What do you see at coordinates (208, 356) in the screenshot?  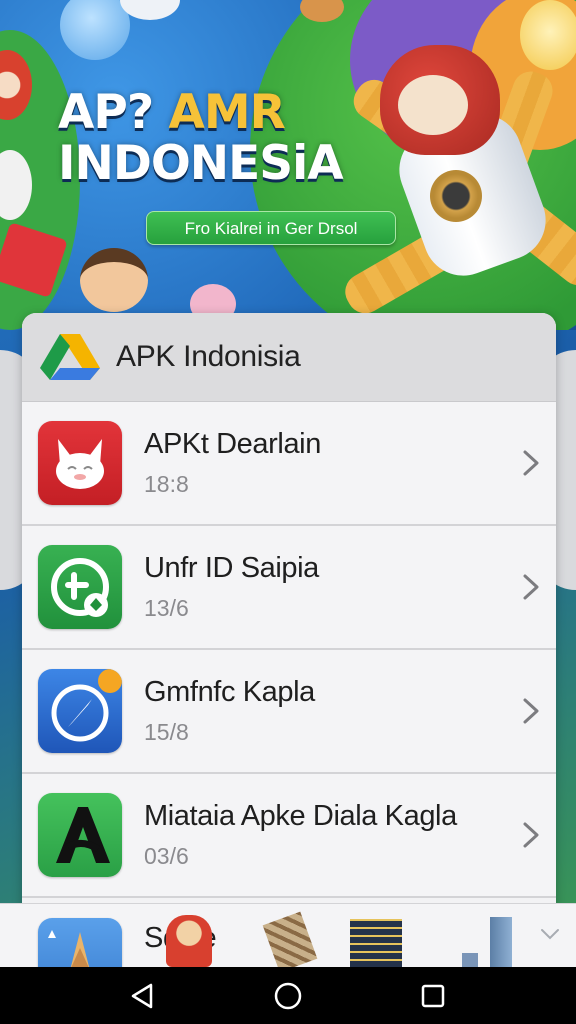 I see `card-title: APK Indonisia` at bounding box center [208, 356].